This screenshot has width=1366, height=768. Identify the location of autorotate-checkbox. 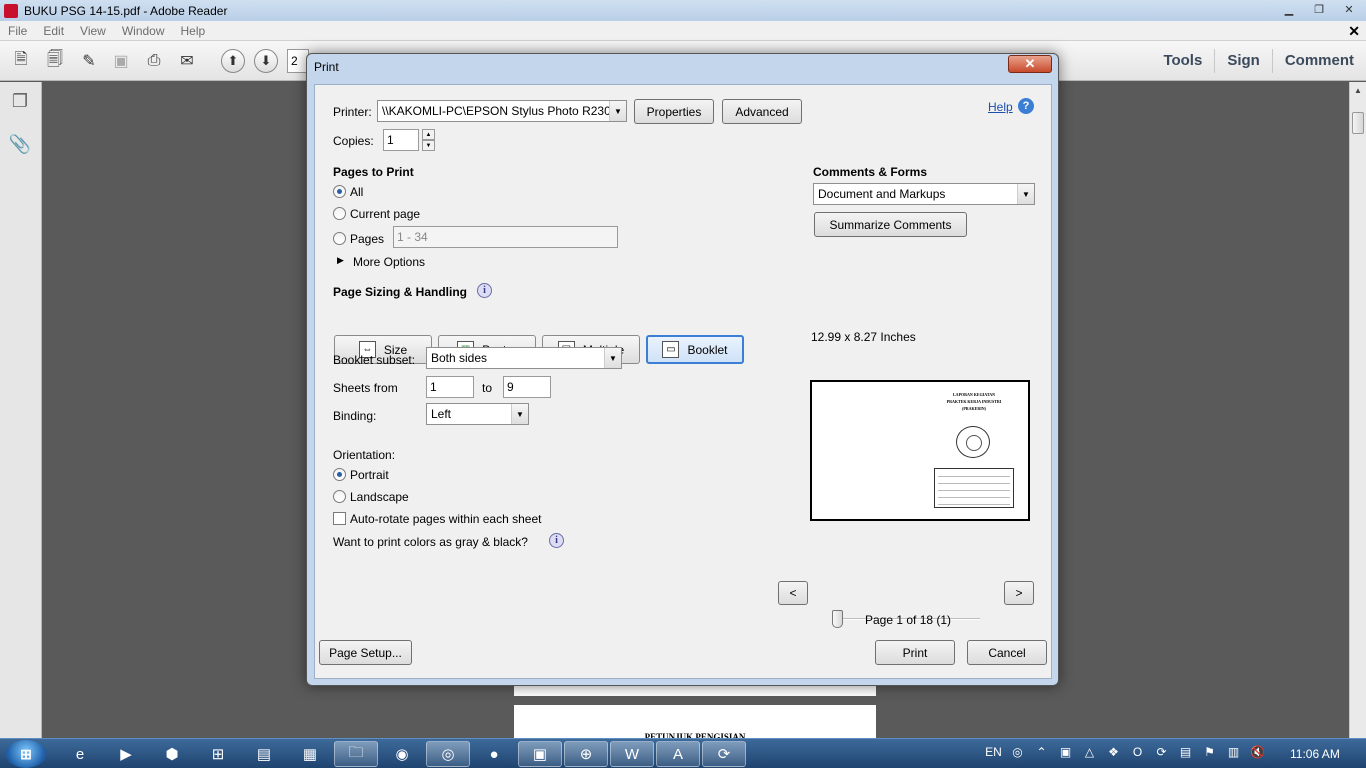
(339, 518).